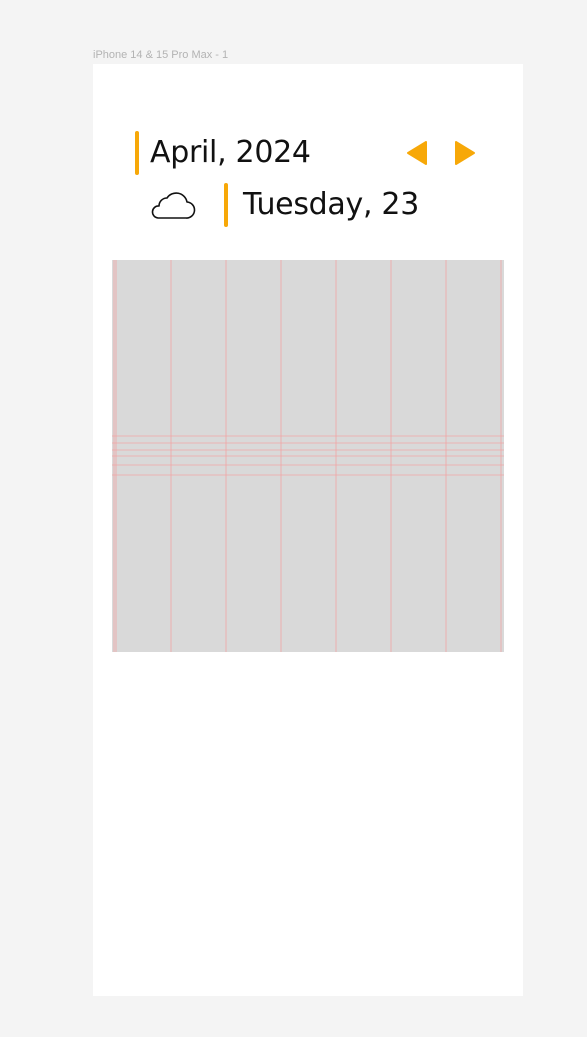  I want to click on prev-month-button, so click(417, 153).